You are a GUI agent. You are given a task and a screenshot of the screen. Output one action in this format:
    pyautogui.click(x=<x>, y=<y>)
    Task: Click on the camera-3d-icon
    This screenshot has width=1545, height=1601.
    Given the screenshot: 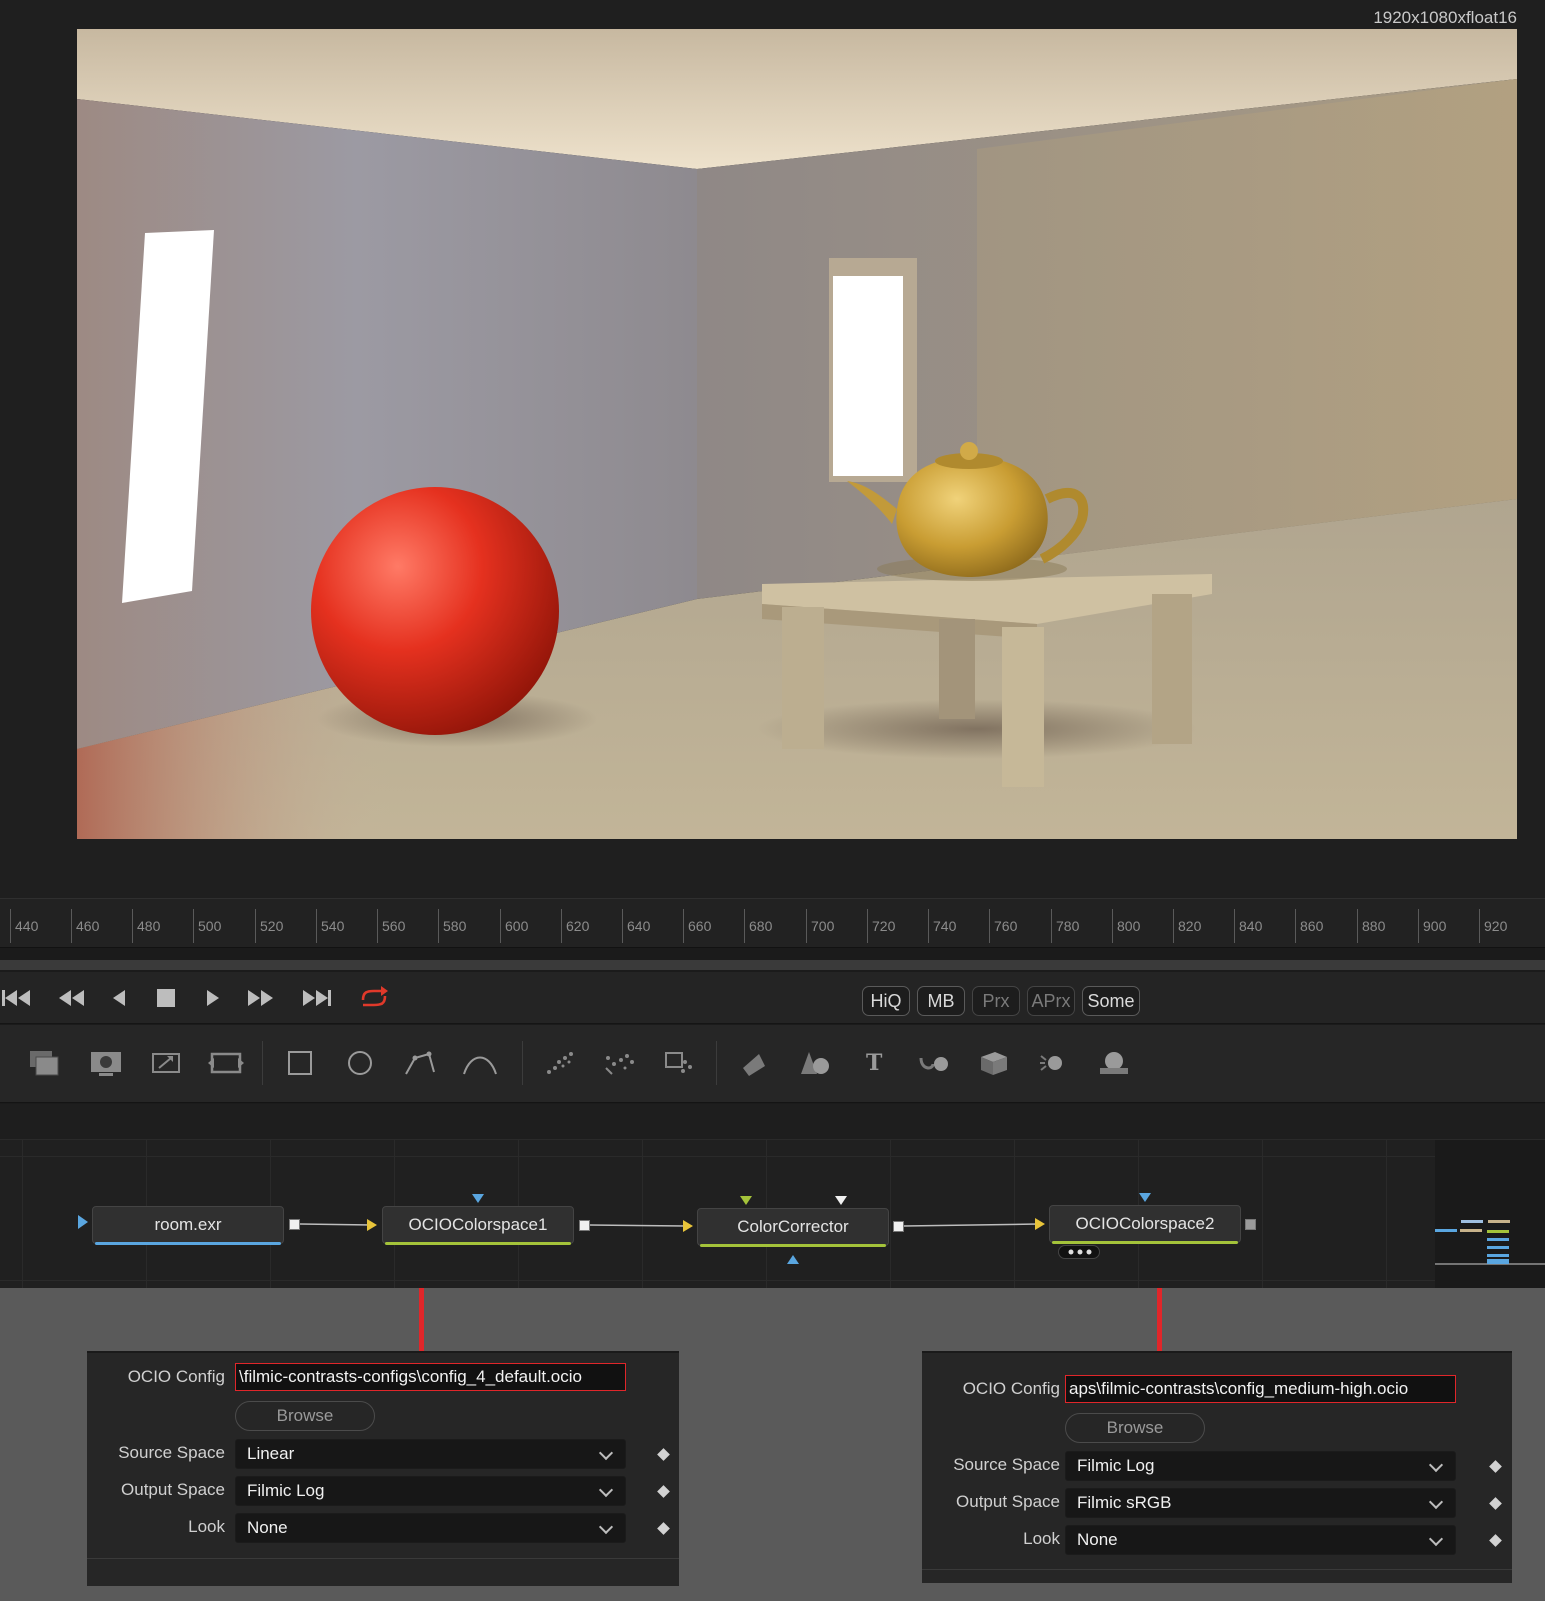 What is the action you would take?
    pyautogui.click(x=994, y=1063)
    